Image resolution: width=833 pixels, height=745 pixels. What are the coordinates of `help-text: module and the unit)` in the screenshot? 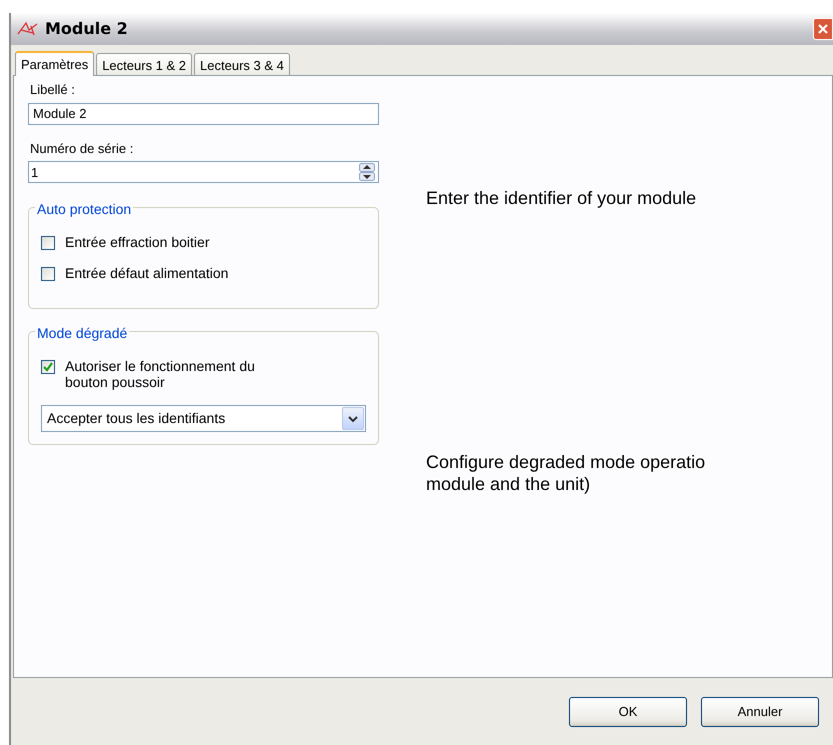 It's located at (509, 484).